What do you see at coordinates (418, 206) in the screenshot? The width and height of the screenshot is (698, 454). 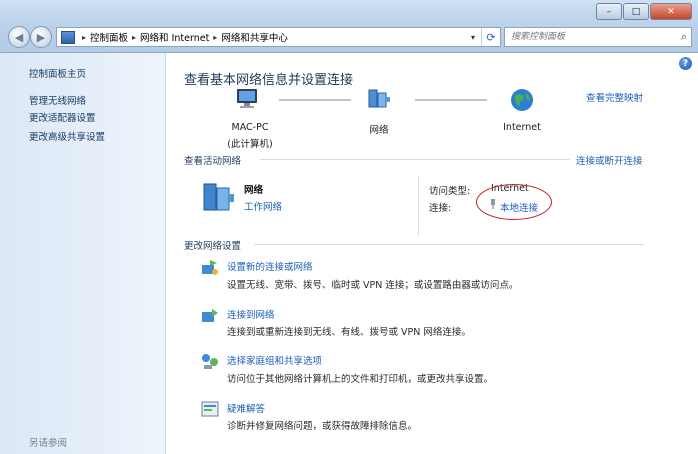 I see `vertical-divider` at bounding box center [418, 206].